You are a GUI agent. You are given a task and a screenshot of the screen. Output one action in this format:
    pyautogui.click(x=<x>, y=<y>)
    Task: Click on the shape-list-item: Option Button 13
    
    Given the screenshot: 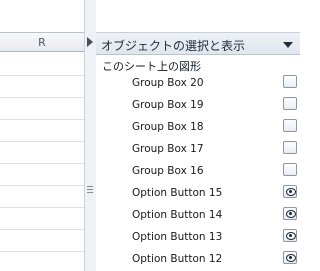 What is the action you would take?
    pyautogui.click(x=198, y=237)
    